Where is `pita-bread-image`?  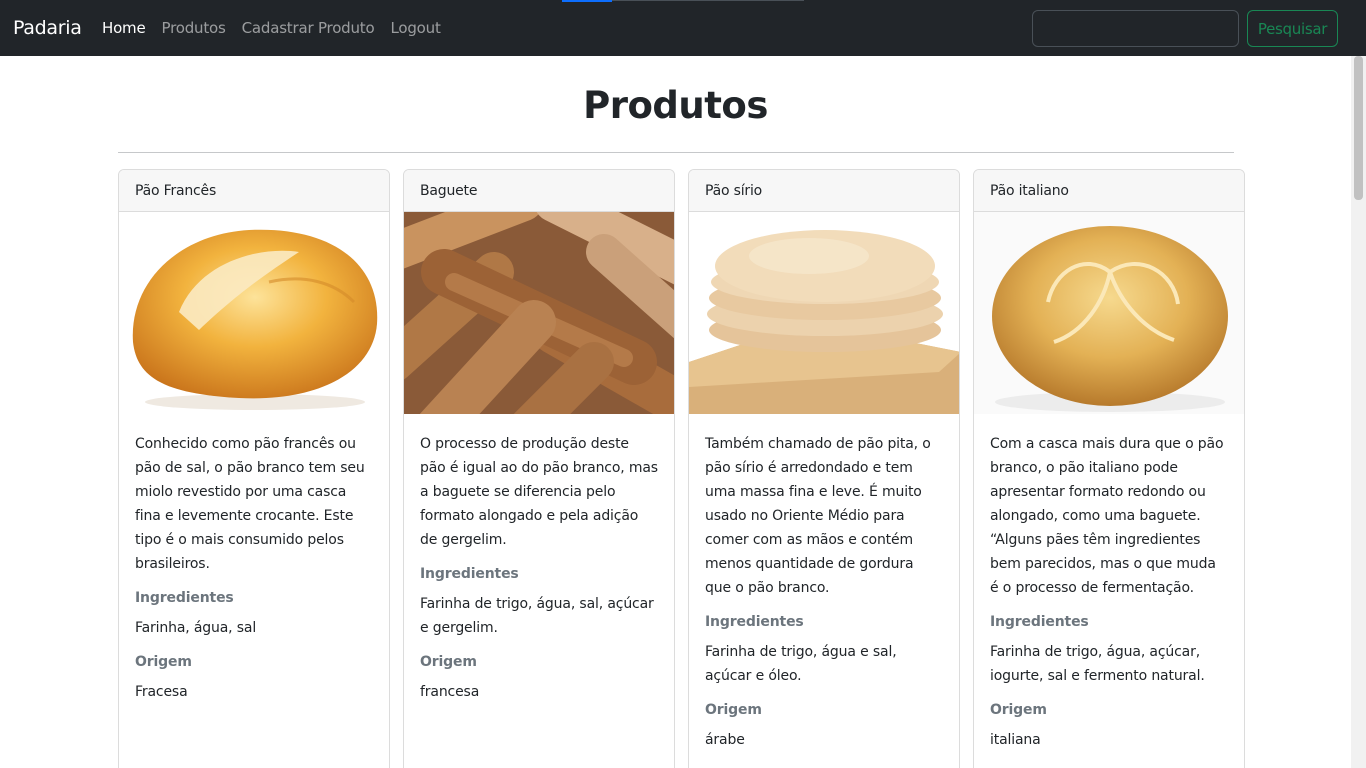
pita-bread-image is located at coordinates (824, 313).